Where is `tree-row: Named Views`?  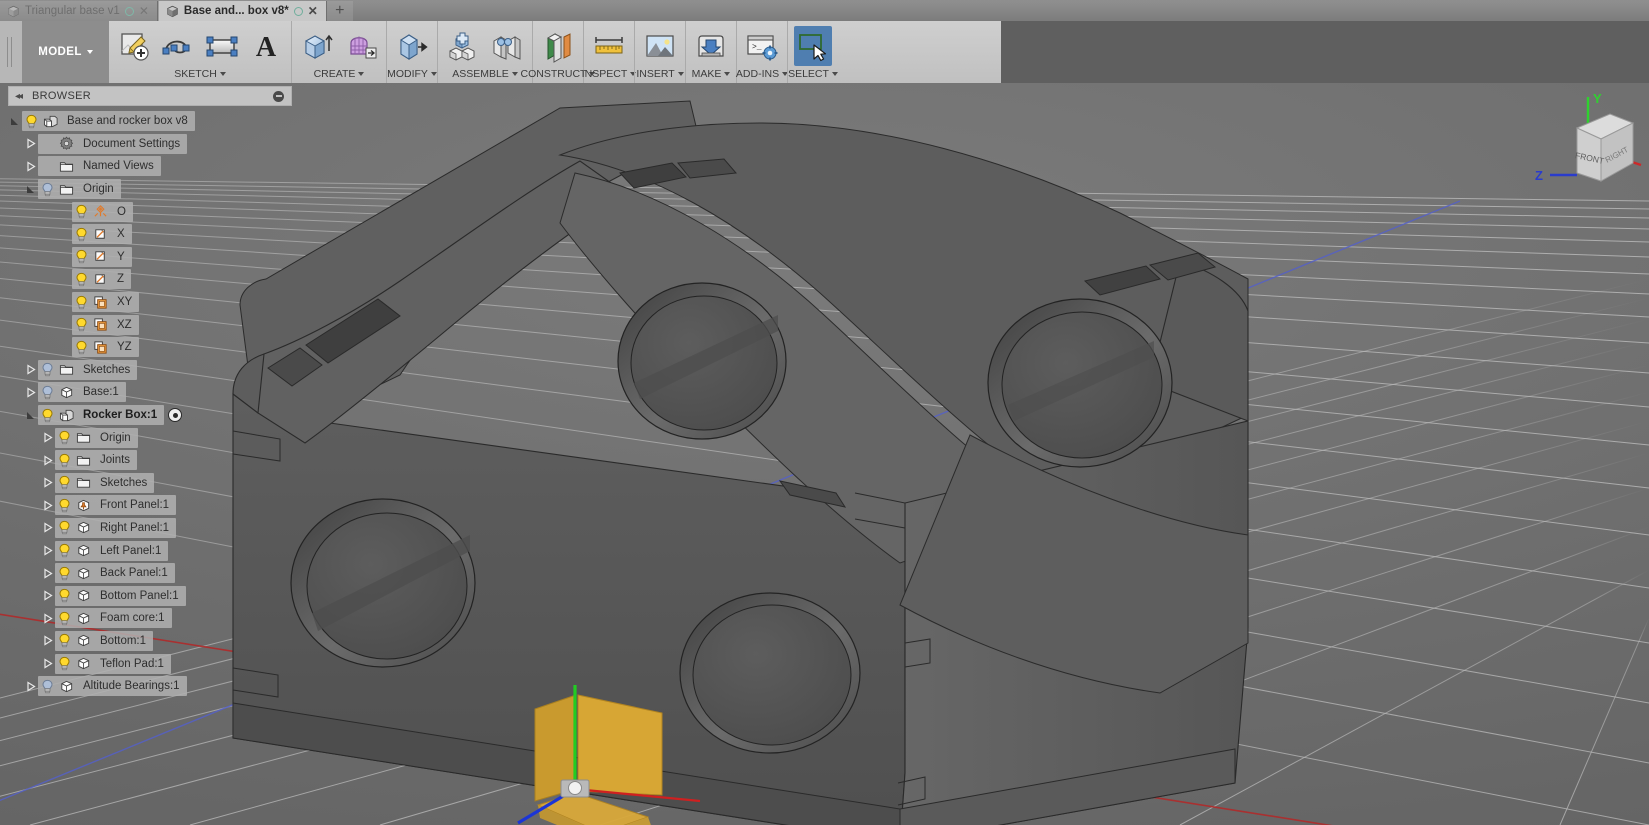 tree-row: Named Views is located at coordinates (150, 166).